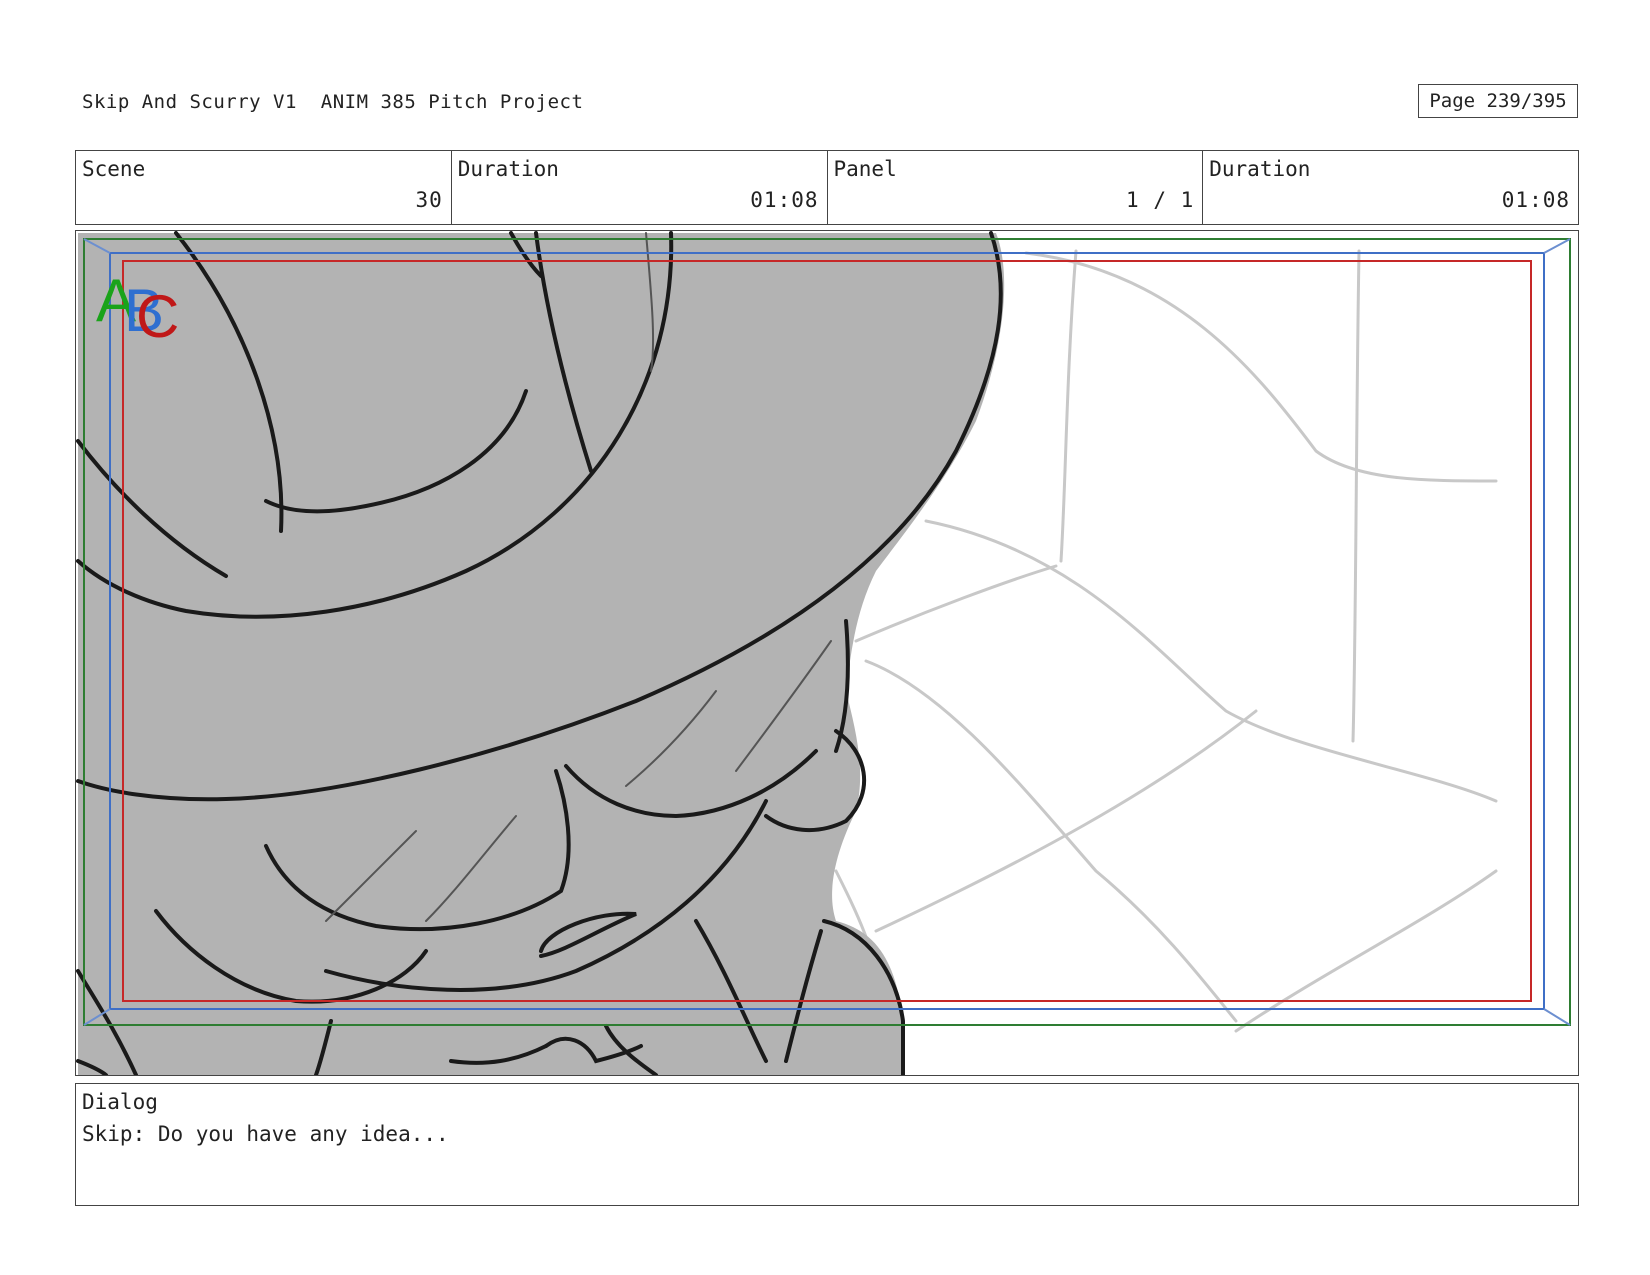  What do you see at coordinates (1260, 169) in the screenshot?
I see `panel-duration-label: Duration` at bounding box center [1260, 169].